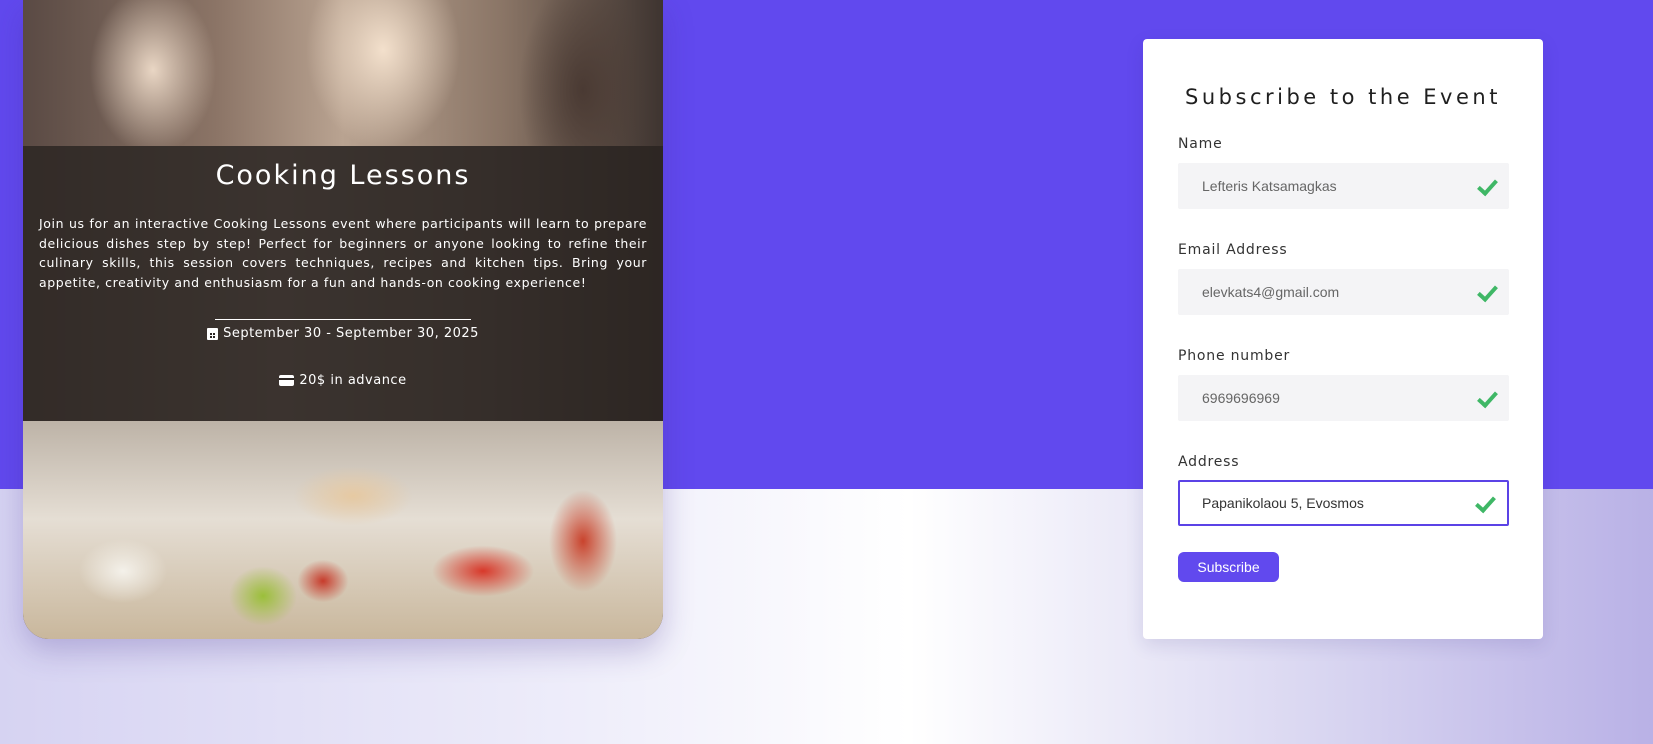 Image resolution: width=1653 pixels, height=744 pixels. I want to click on form-title: Subscribe to the Event, so click(1343, 97).